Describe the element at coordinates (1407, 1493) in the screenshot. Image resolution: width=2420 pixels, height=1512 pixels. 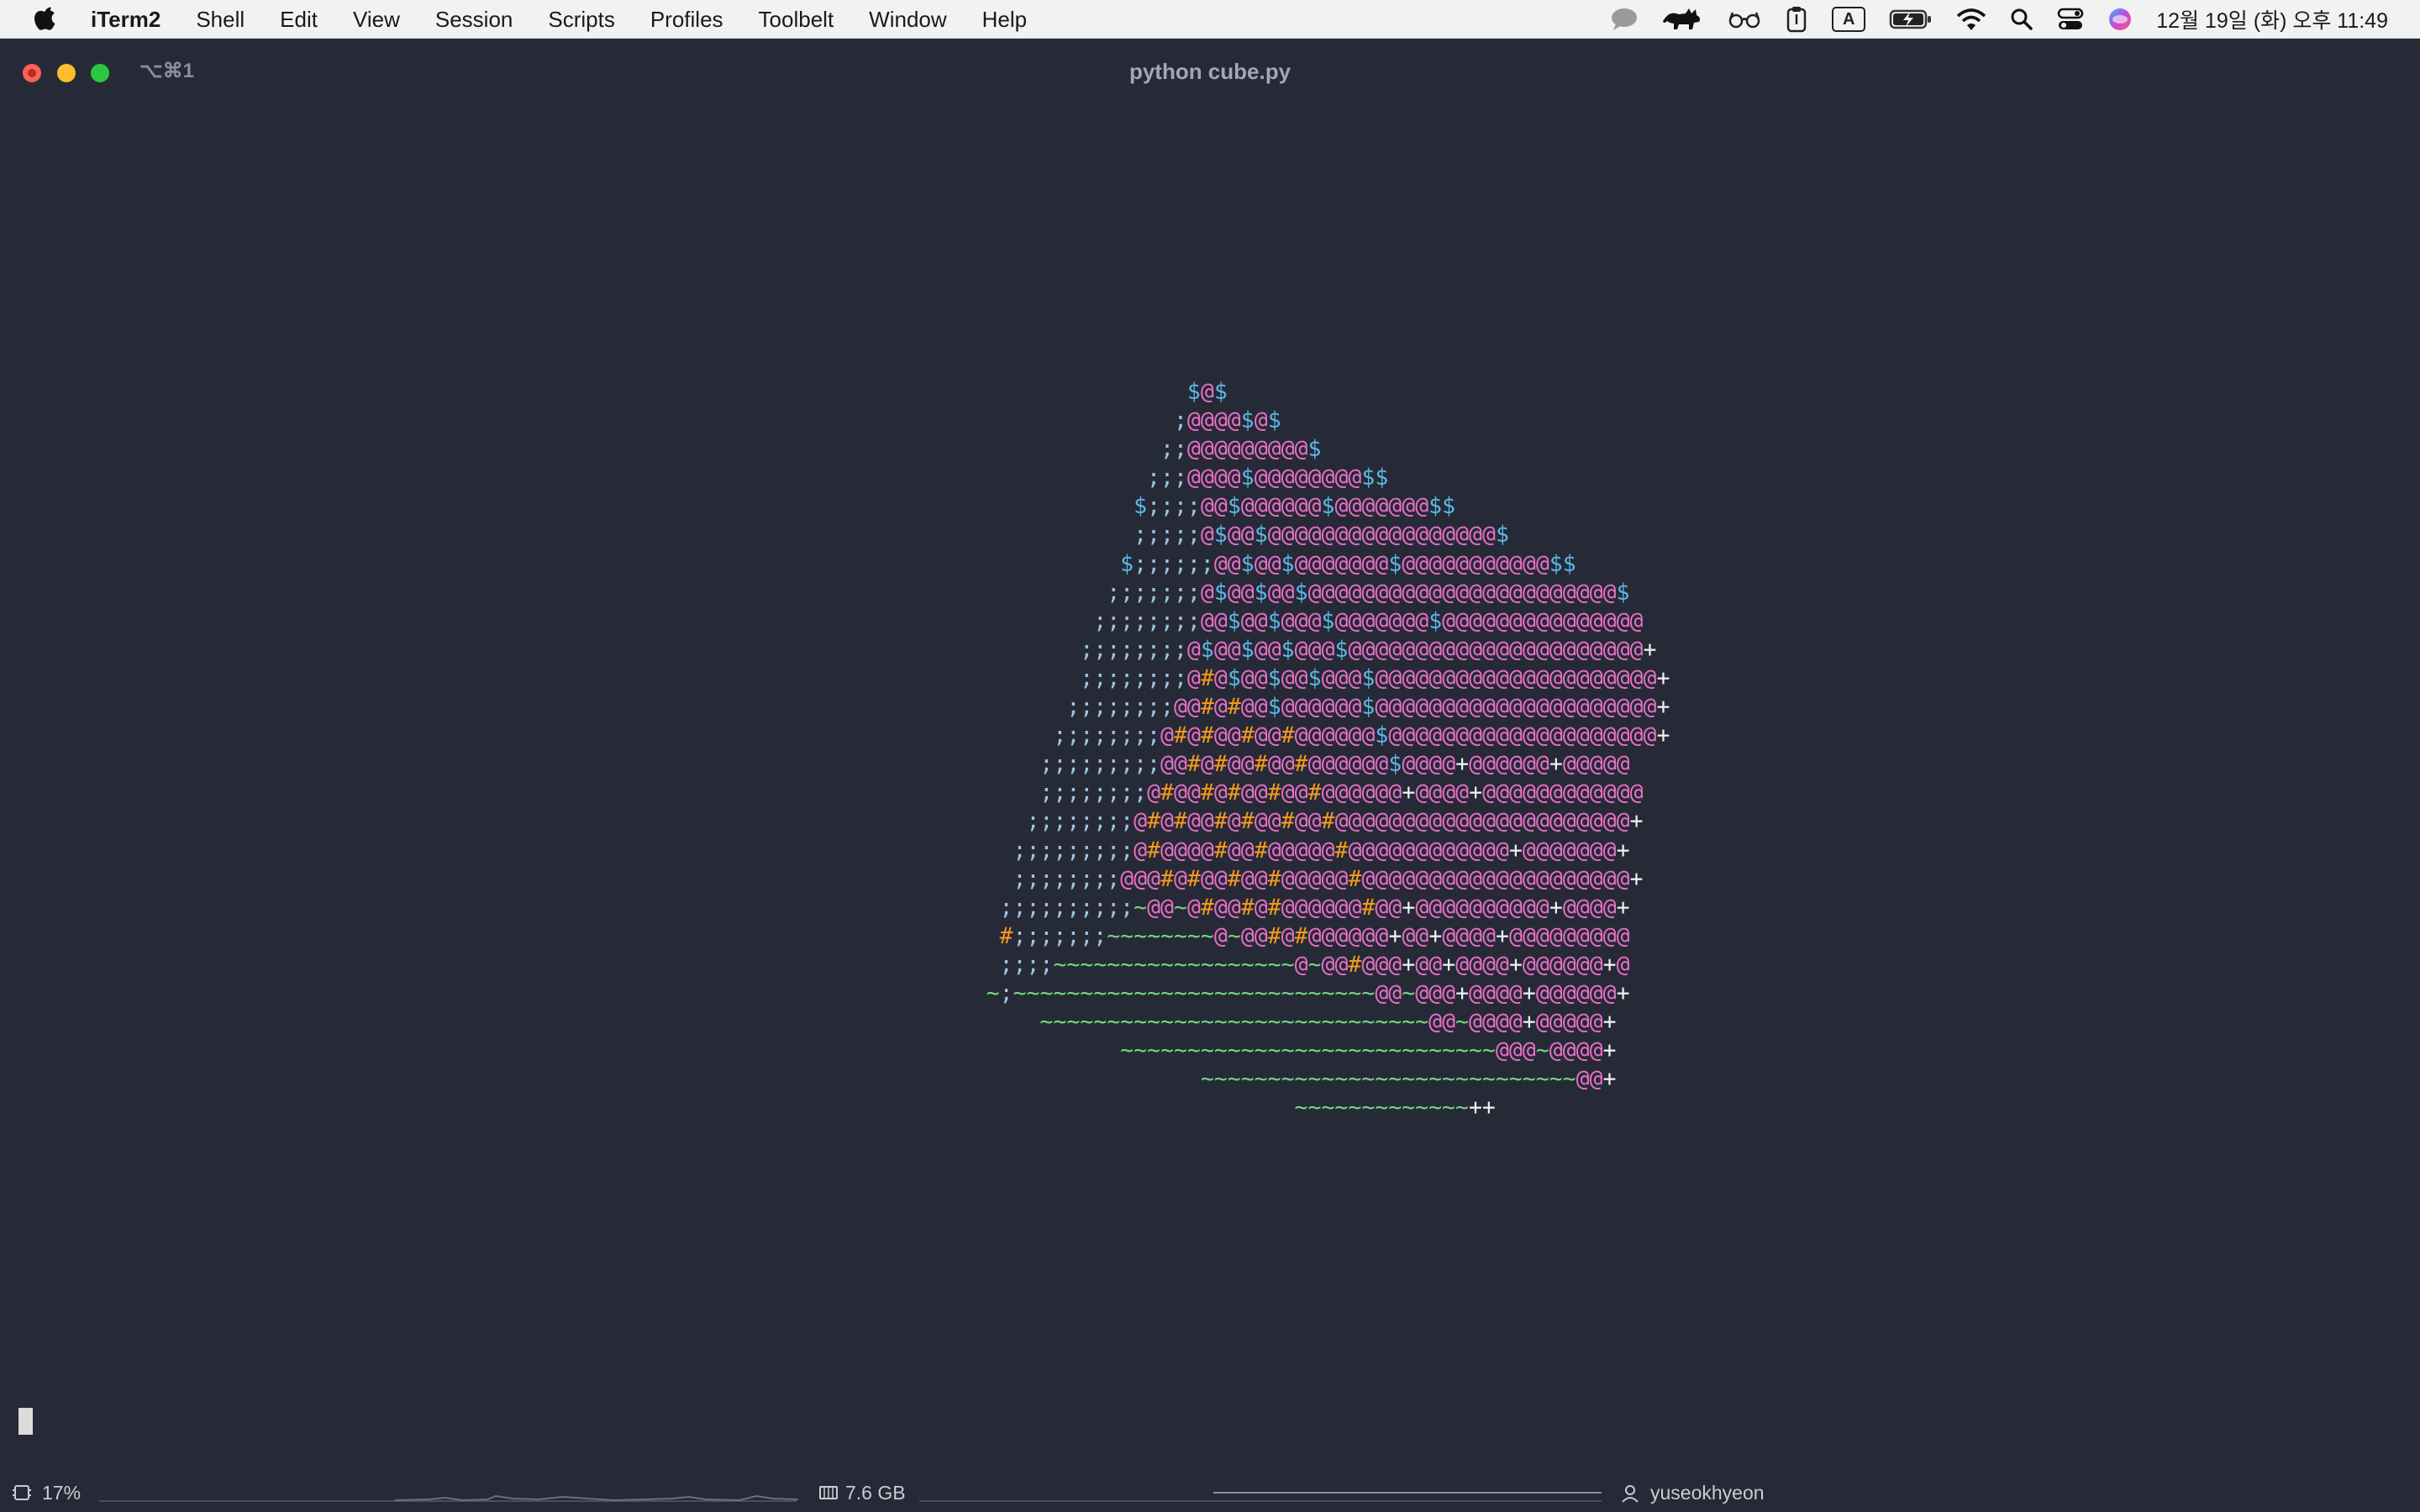
I see `memory-usage-graph` at that location.